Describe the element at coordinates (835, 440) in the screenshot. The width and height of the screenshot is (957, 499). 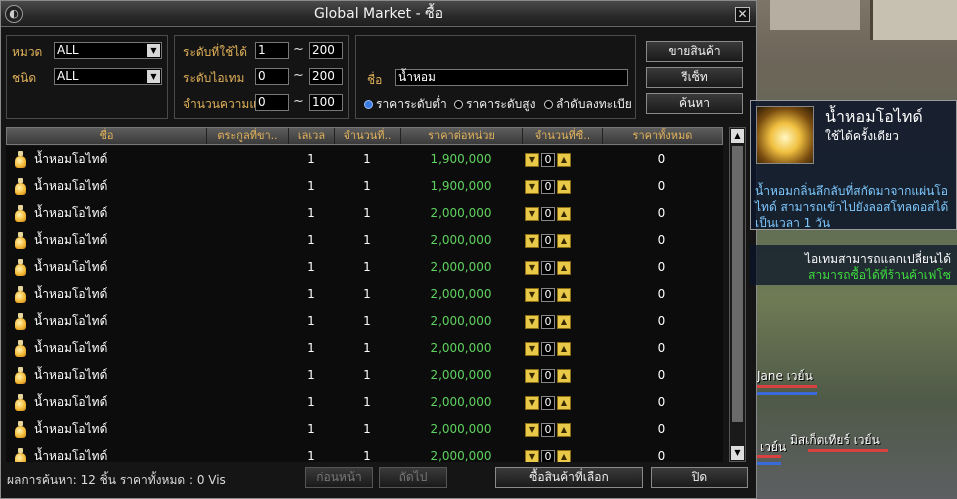
I see `character-name-misketier: มิสเก็ตเทียร์ เวย์น` at that location.